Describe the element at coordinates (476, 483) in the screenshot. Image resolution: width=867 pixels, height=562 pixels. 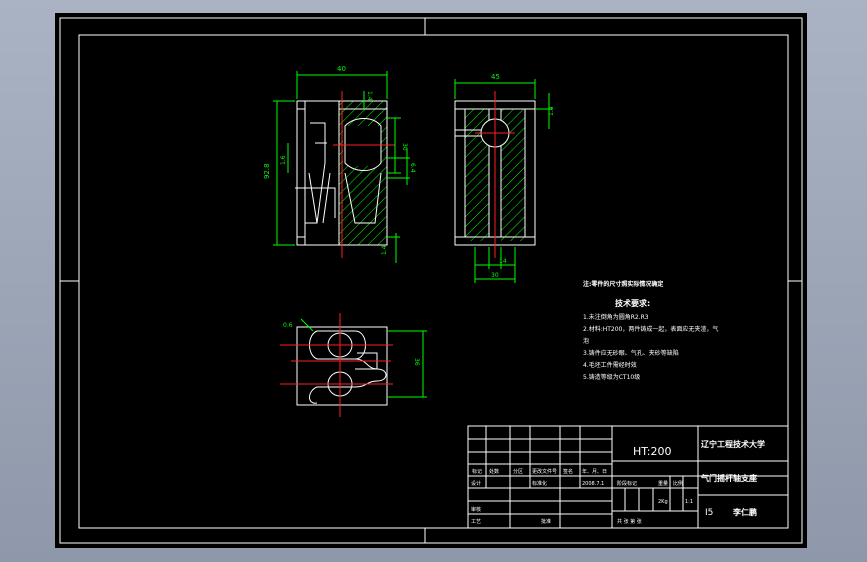
I see `row-design: 设计` at that location.